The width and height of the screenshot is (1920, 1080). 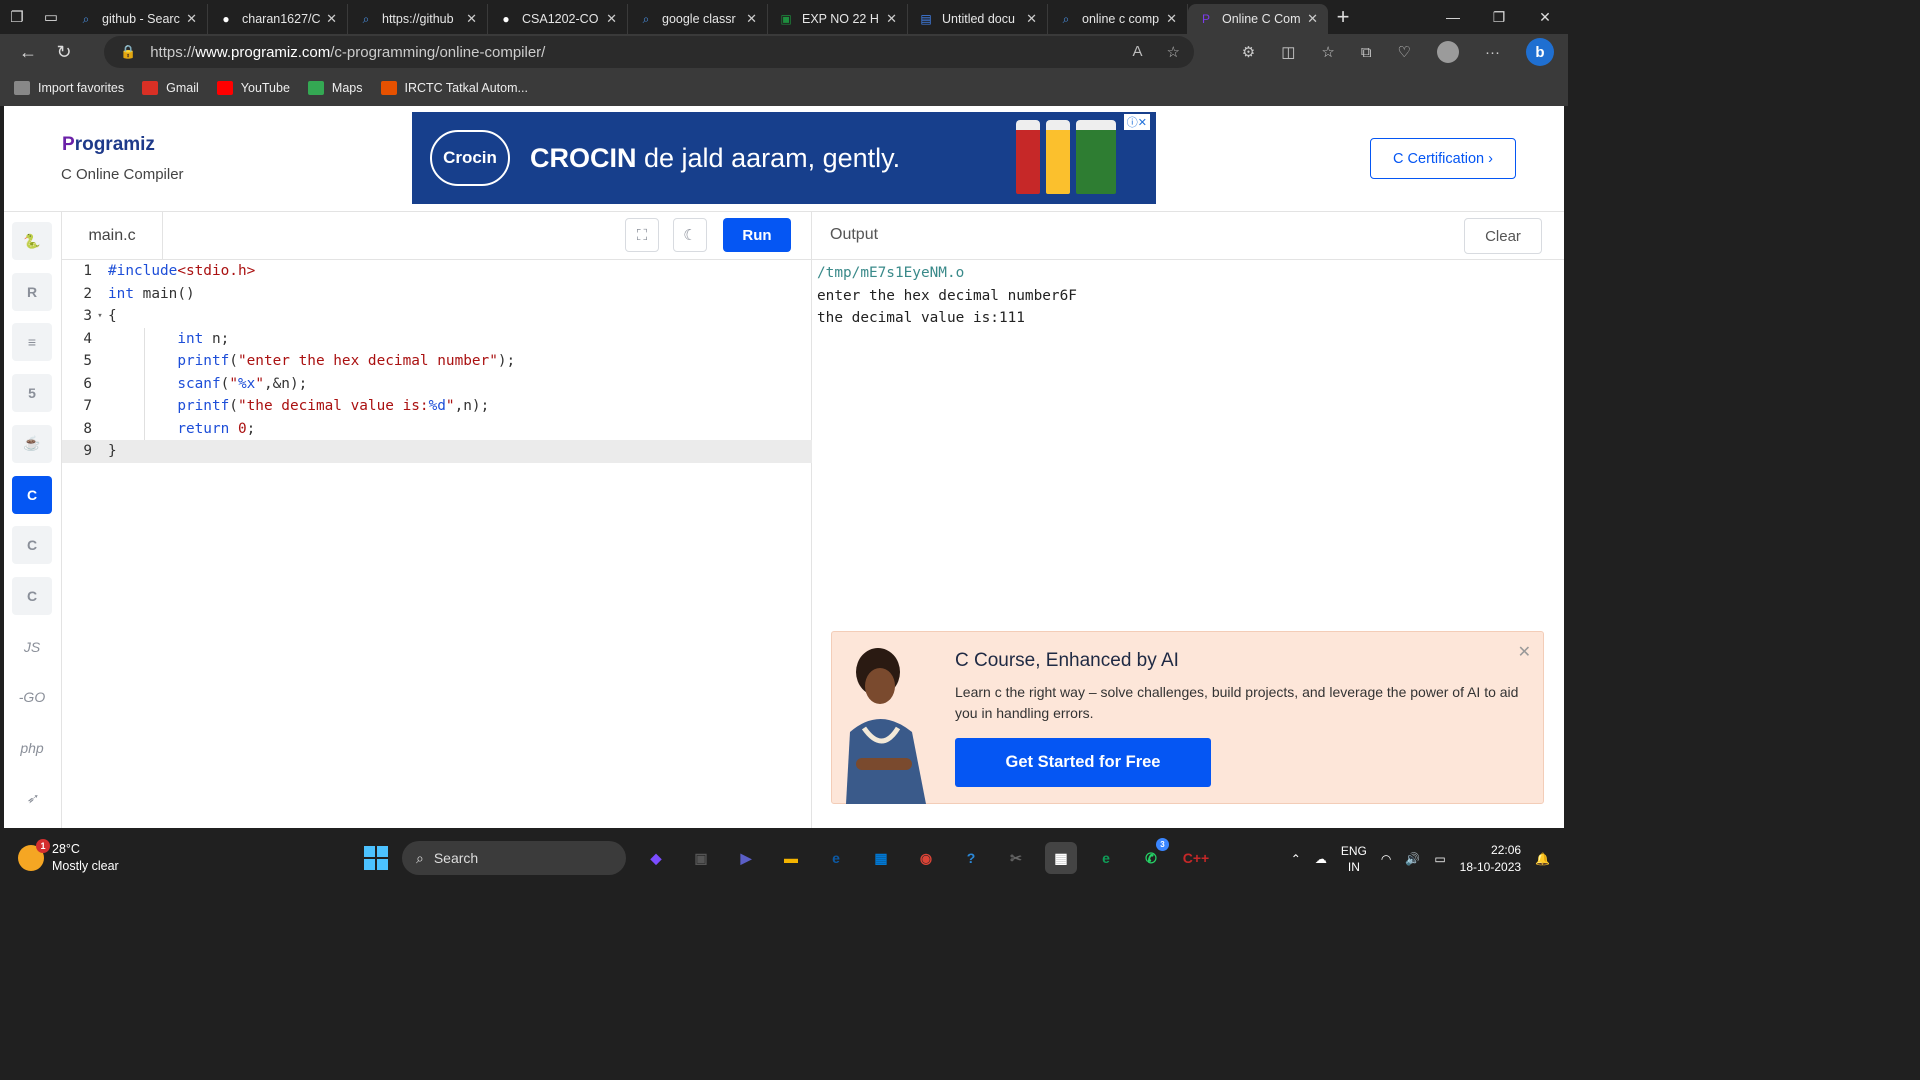 I want to click on fullscreen-icon: ⛶, so click(x=642, y=235).